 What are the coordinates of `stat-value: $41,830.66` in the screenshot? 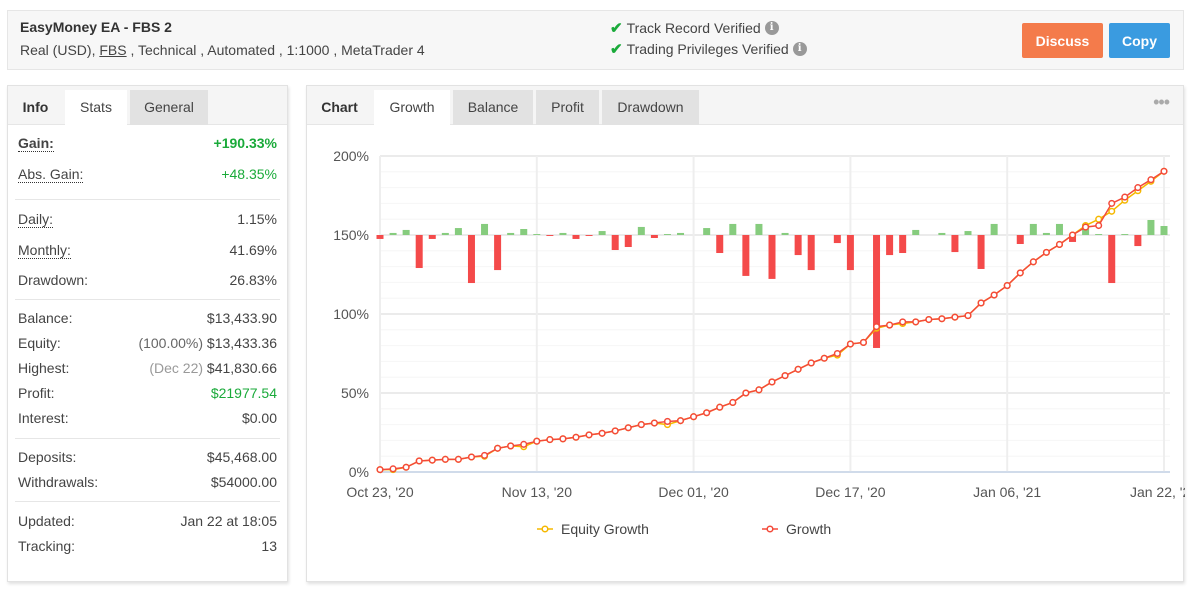 It's located at (241, 368).